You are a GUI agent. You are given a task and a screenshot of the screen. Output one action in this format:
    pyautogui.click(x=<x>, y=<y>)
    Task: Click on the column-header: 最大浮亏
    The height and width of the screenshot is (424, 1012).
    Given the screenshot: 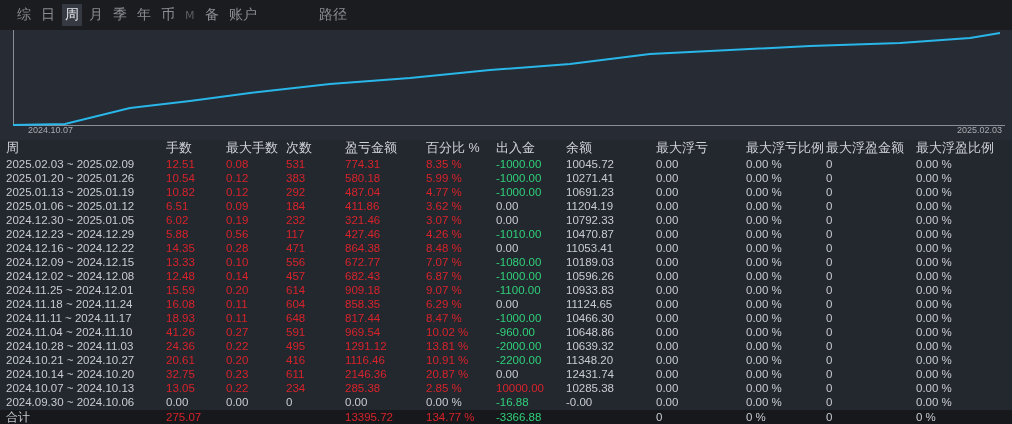 What is the action you would take?
    pyautogui.click(x=682, y=148)
    